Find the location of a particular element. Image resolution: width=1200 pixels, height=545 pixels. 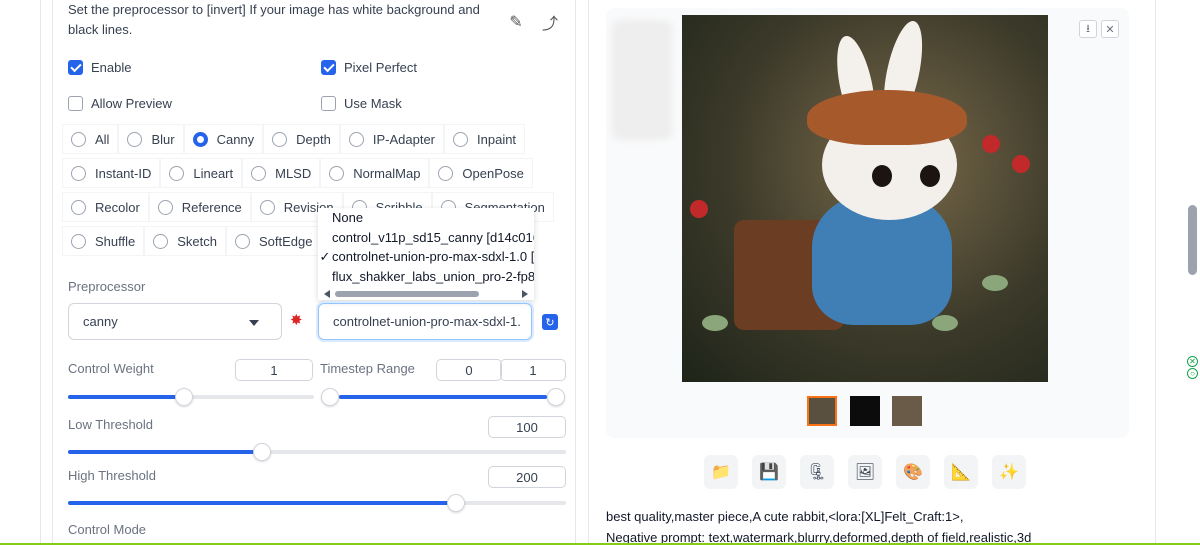

extension-icons: ✕ ○ is located at coordinates (1193, 368).